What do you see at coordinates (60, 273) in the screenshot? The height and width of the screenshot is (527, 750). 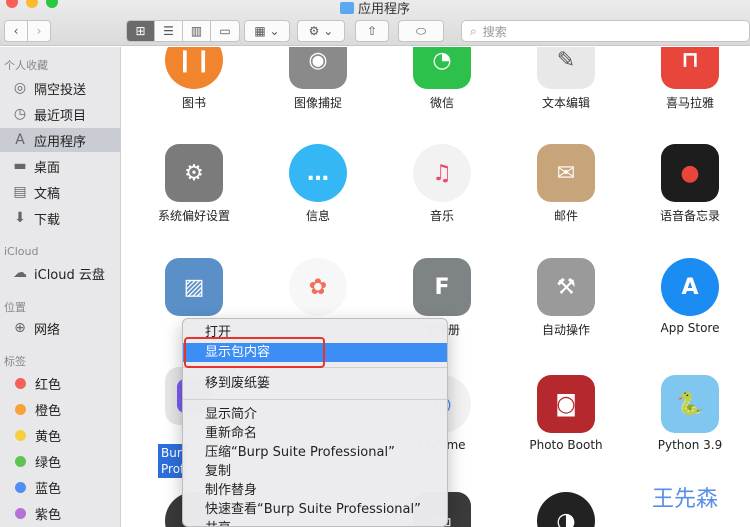 I see `sidebar-item-icloud-drive: ☁ iCloud 云盘` at bounding box center [60, 273].